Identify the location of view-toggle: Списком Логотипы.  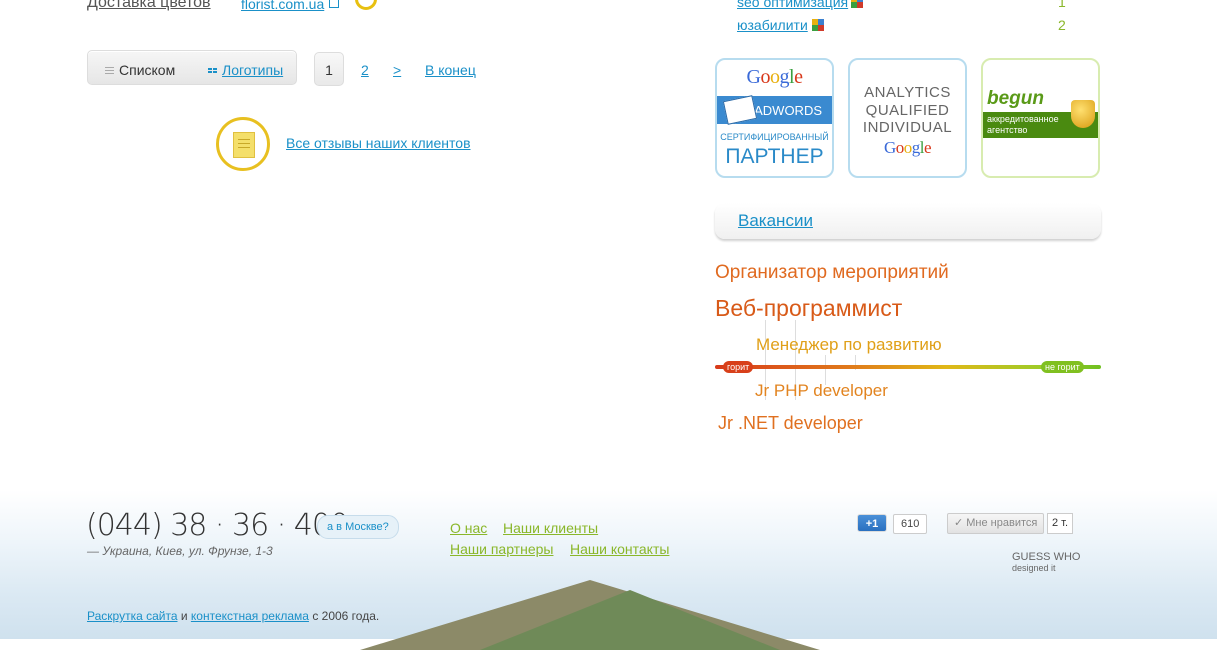
(192, 67).